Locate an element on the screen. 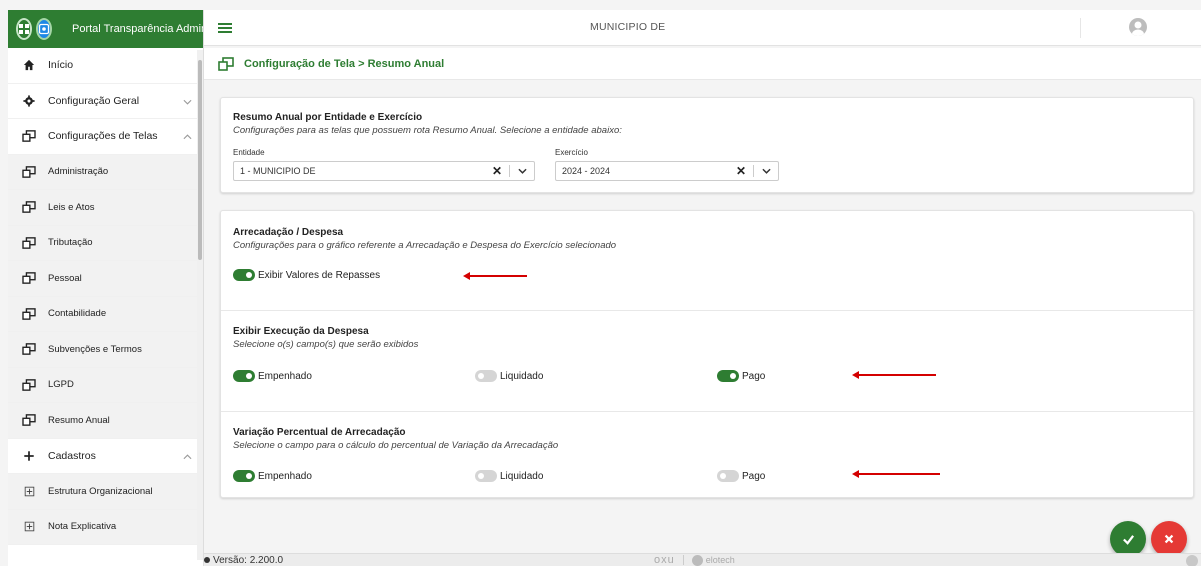 The width and height of the screenshot is (1201, 566). variacao-option-empenhado: Empenhado is located at coordinates (272, 476).